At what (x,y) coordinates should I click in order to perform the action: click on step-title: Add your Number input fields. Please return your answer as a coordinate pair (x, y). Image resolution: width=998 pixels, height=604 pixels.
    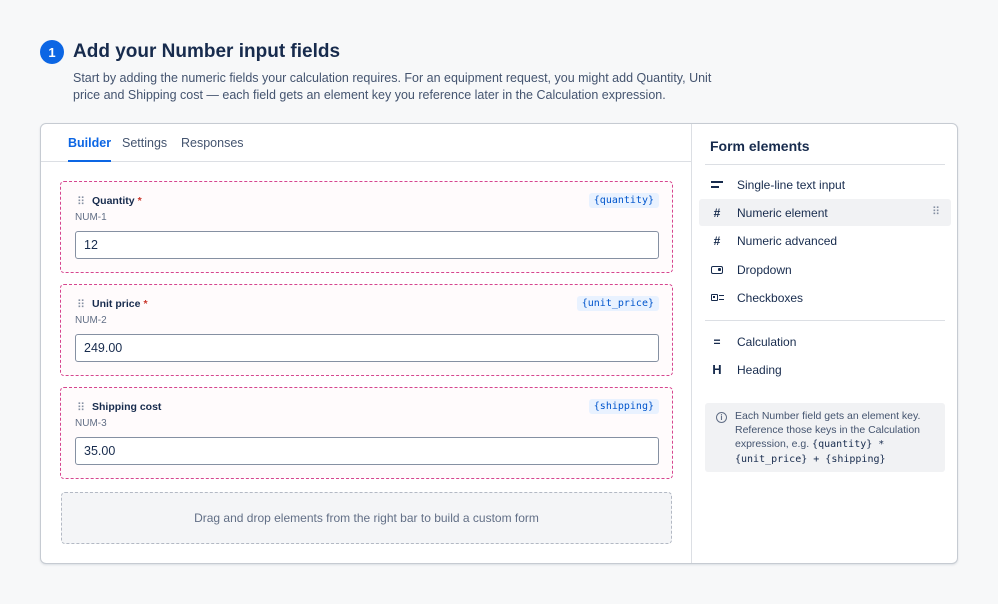
    Looking at the image, I should click on (207, 51).